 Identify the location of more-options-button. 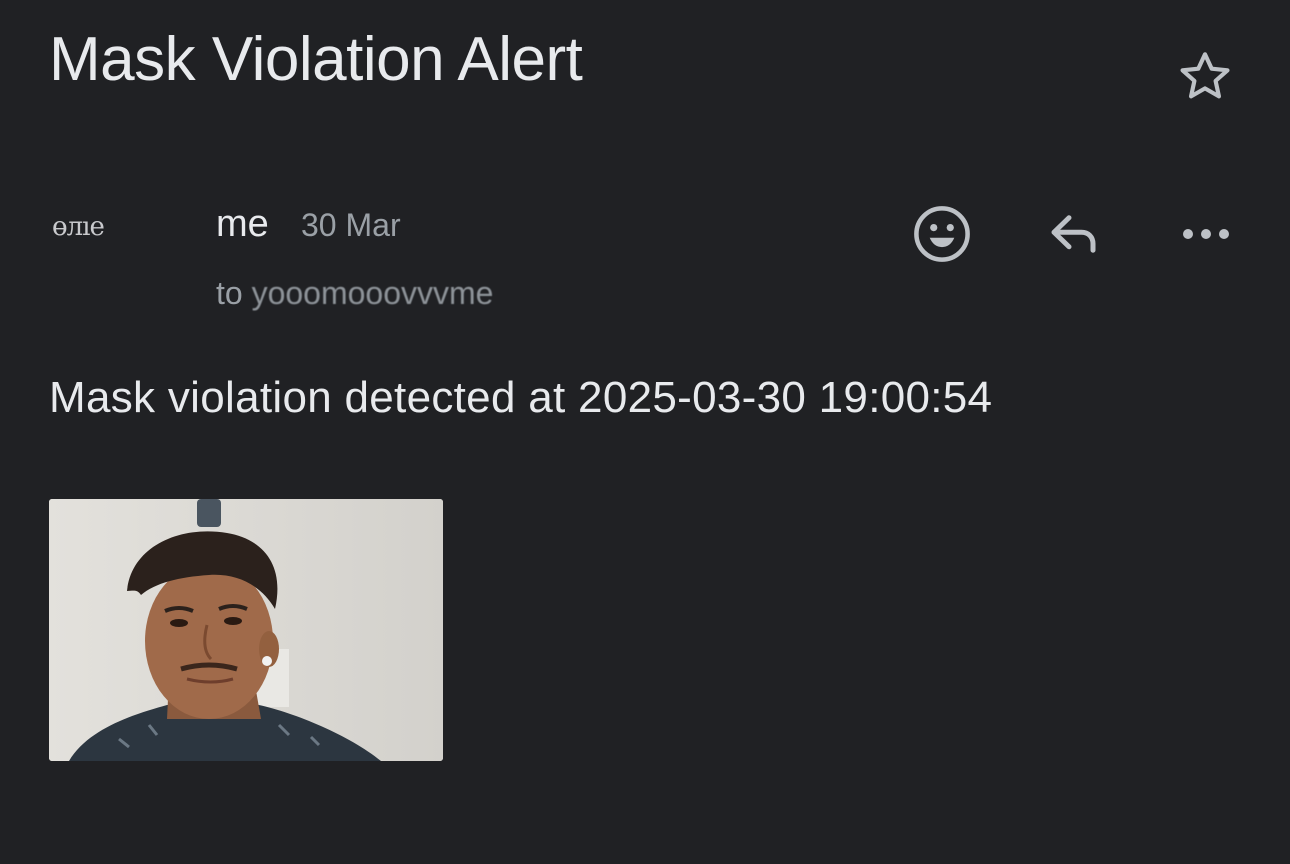
(1206, 234).